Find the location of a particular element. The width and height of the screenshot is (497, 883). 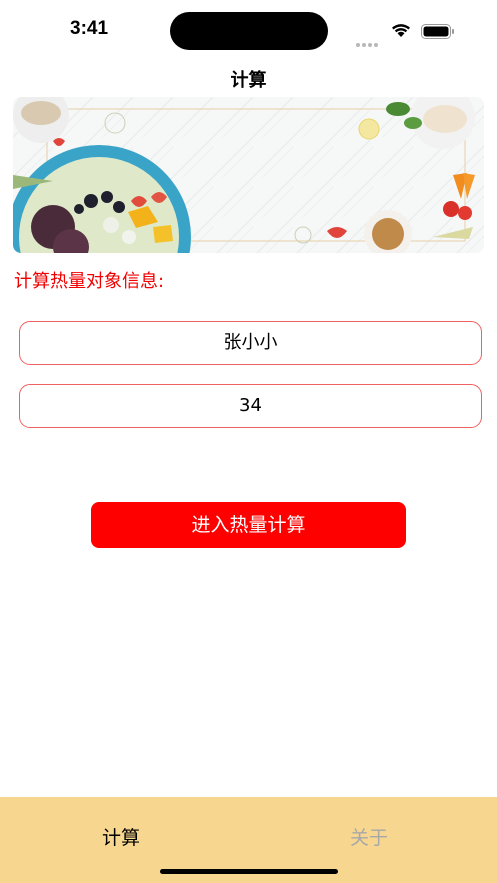

page-title: 计算 is located at coordinates (248, 80).